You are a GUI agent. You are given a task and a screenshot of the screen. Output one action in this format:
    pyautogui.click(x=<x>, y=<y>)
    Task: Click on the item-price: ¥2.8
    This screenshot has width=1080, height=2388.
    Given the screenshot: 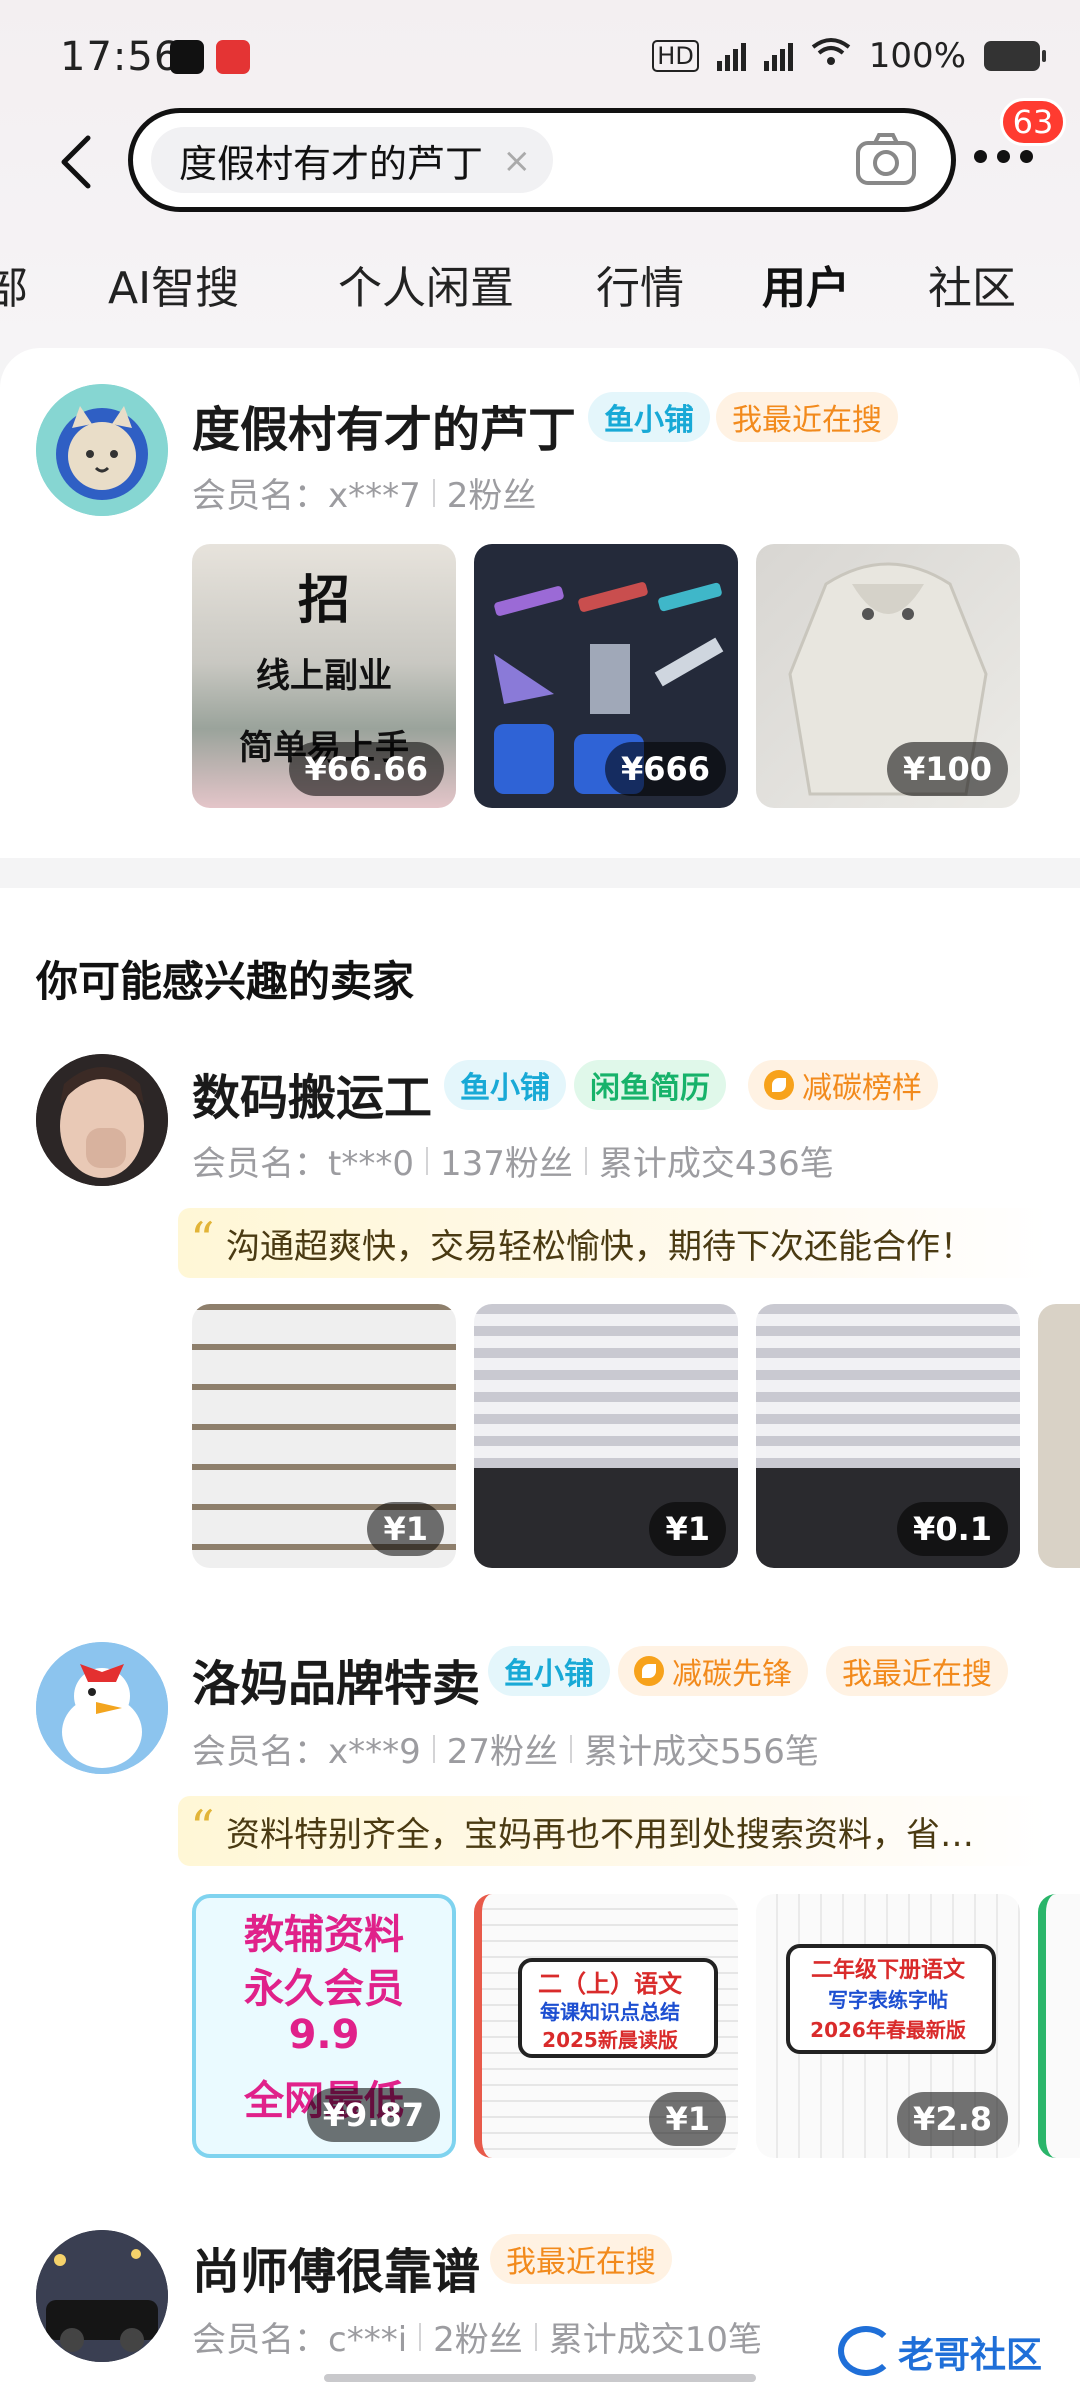 What is the action you would take?
    pyautogui.click(x=952, y=2119)
    